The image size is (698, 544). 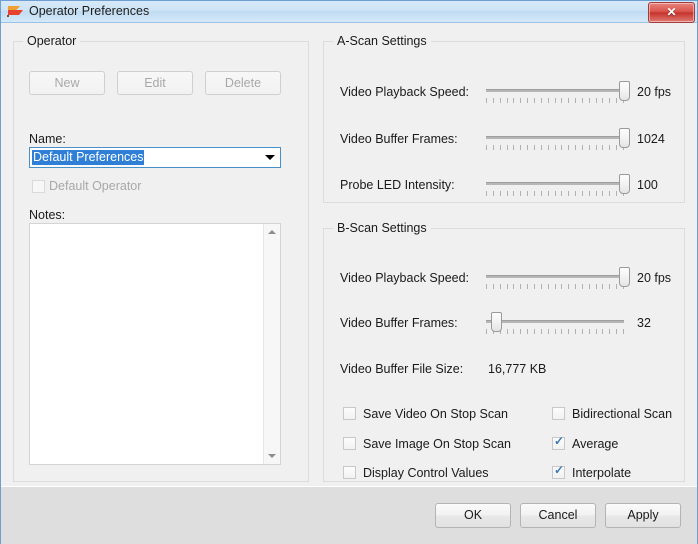 I want to click on bscan-group-title: B-Scan Settings, so click(x=382, y=228).